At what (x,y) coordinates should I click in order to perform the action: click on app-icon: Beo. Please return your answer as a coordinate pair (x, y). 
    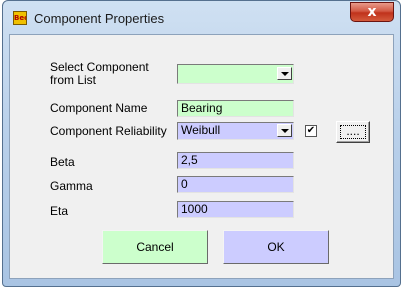
    Looking at the image, I should click on (20, 18).